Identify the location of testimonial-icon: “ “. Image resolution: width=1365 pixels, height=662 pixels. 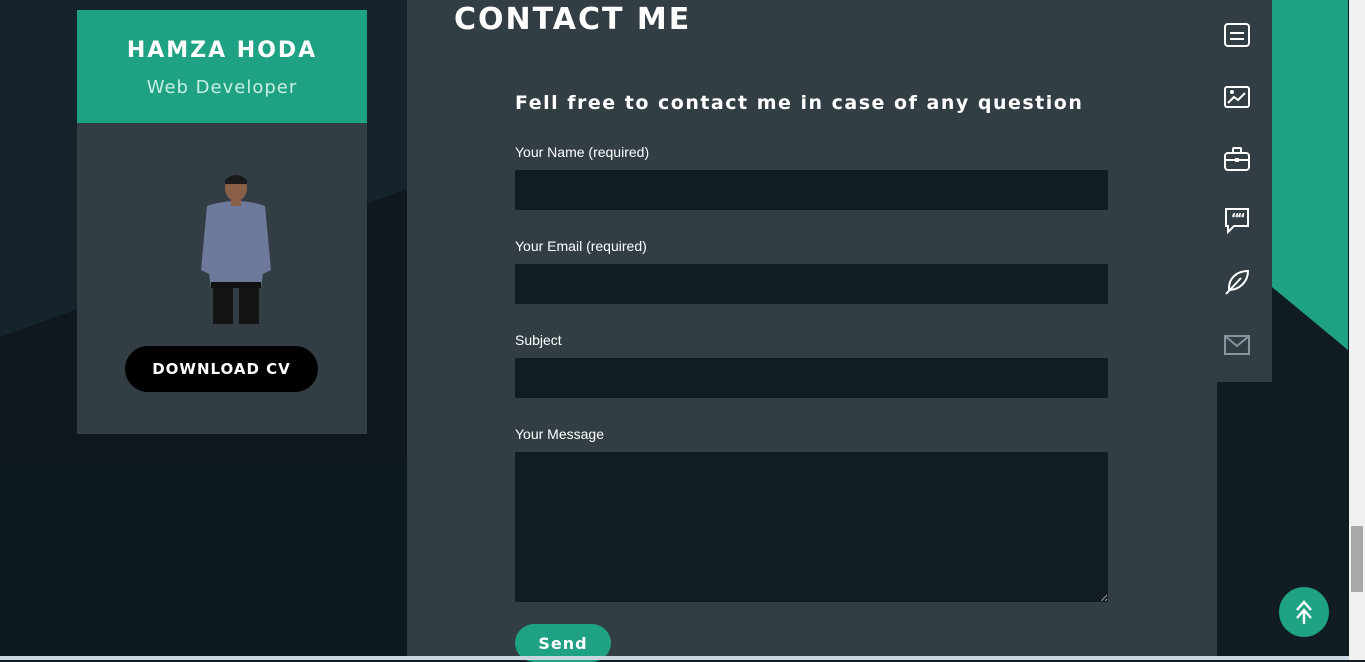
(1237, 221).